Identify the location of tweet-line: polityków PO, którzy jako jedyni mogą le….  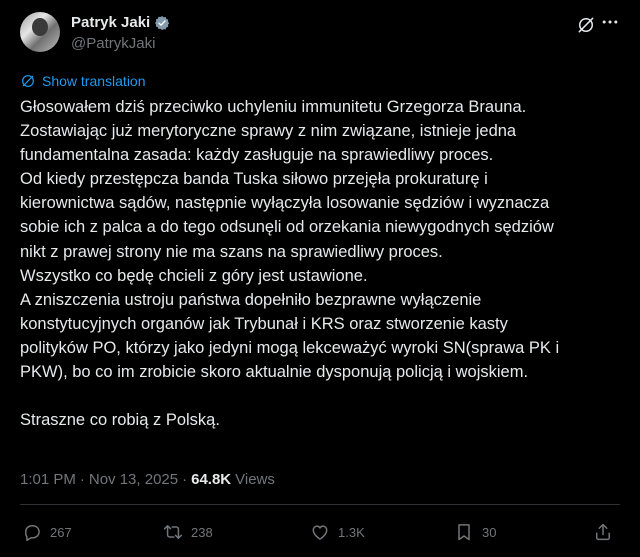
(290, 347).